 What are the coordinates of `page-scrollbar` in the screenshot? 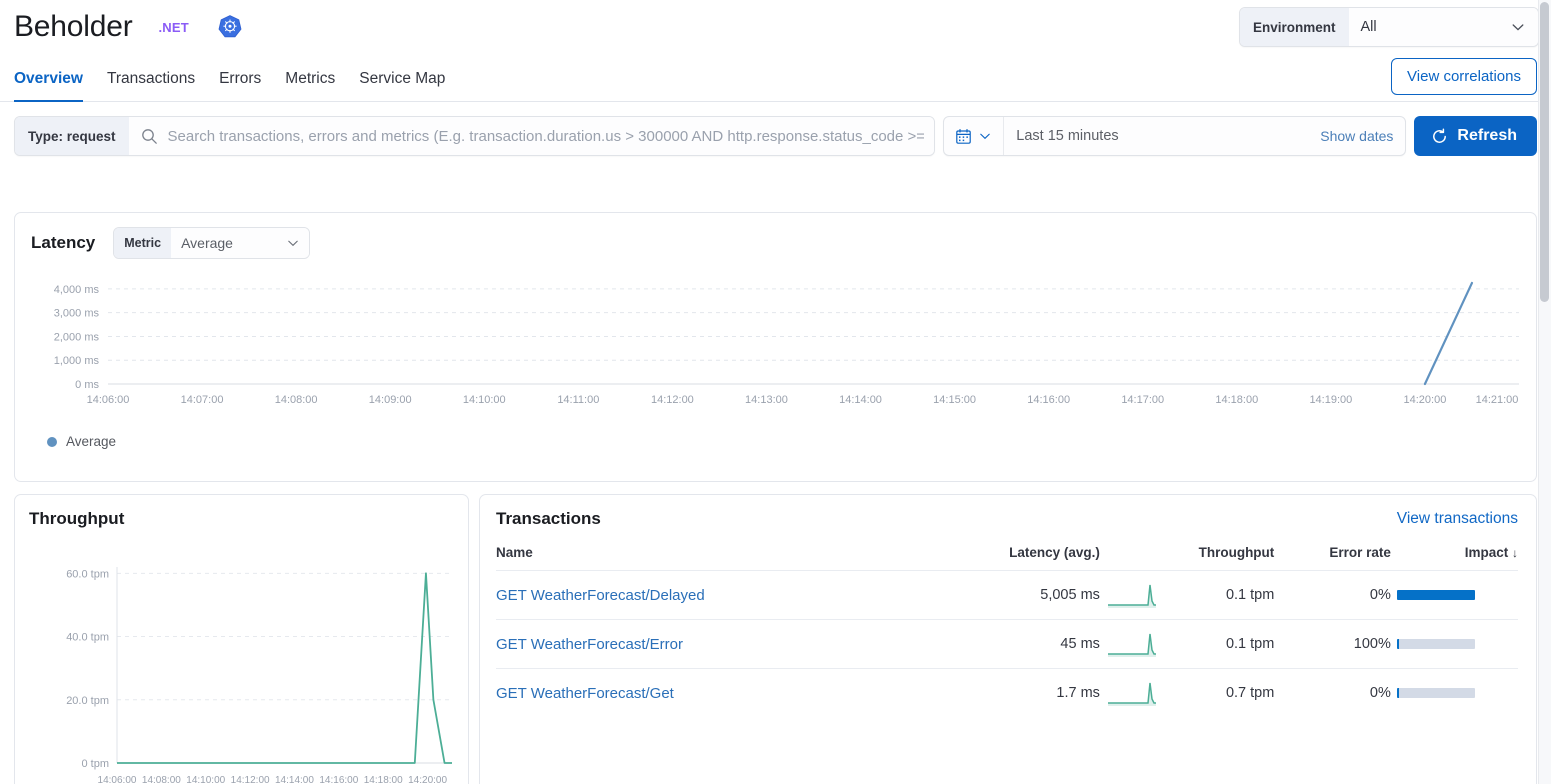 It's located at (1544, 392).